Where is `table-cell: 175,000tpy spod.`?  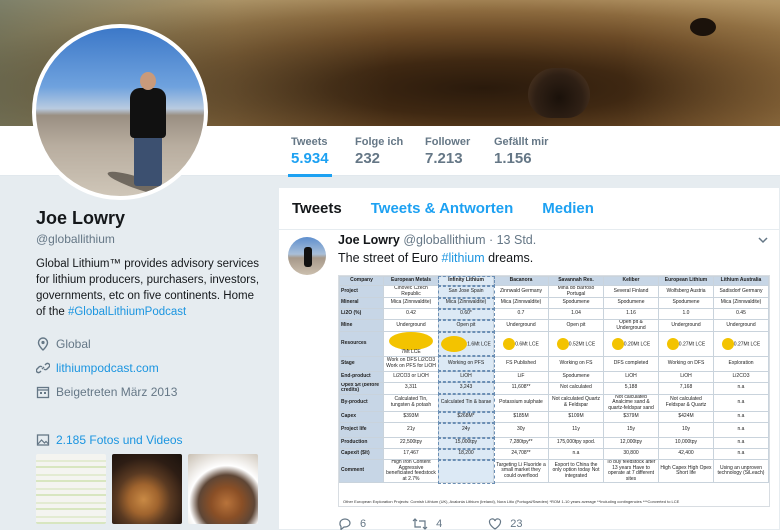 table-cell: 175,000tpy spod. is located at coordinates (576, 443).